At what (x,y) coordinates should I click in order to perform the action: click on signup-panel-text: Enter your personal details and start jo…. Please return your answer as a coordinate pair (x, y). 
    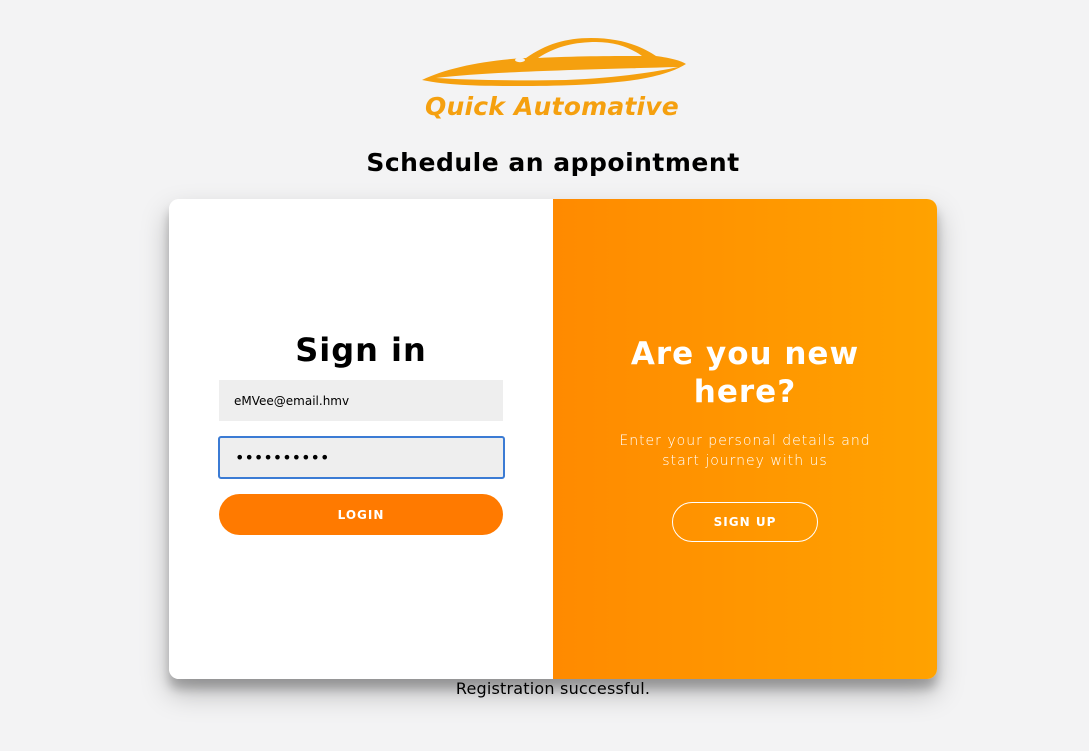
    Looking at the image, I should click on (745, 451).